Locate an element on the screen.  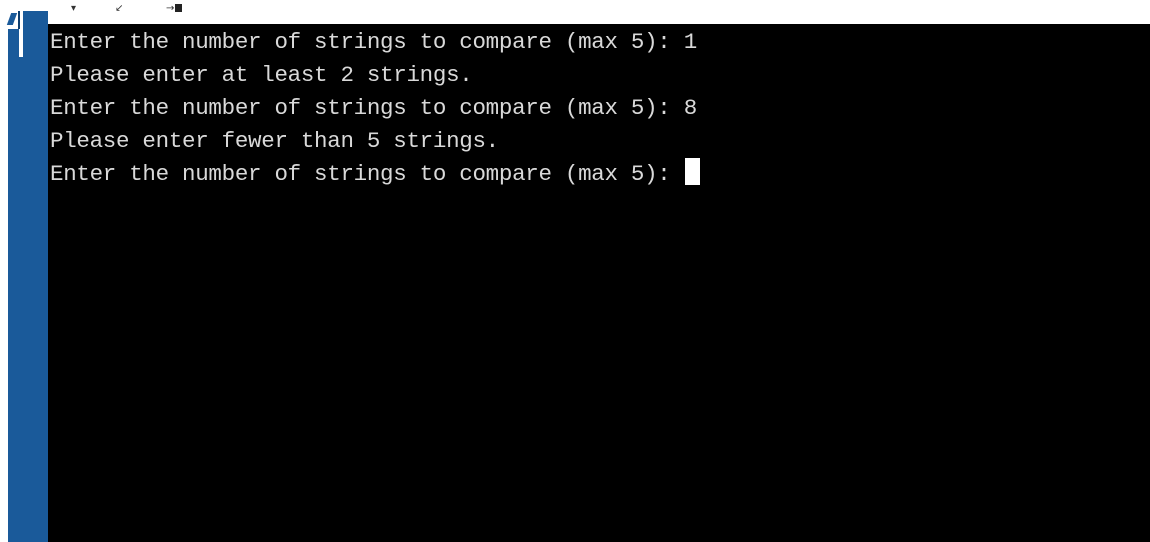
terminal-line: Please enter fewer than 5 strings. is located at coordinates (375, 141).